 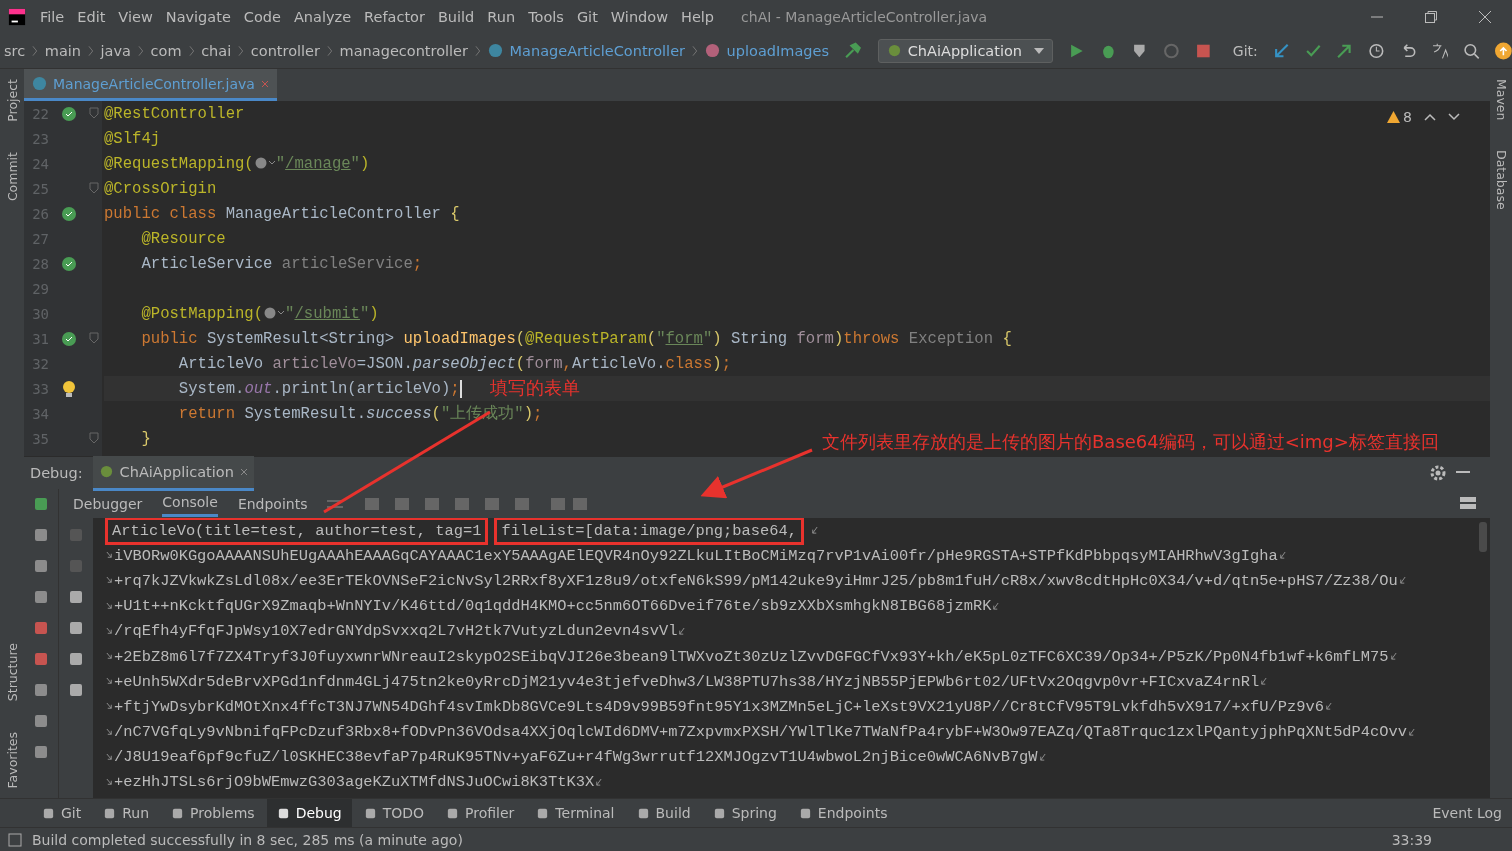 I want to click on breadcrumb-item: uploadImages, so click(x=777, y=50).